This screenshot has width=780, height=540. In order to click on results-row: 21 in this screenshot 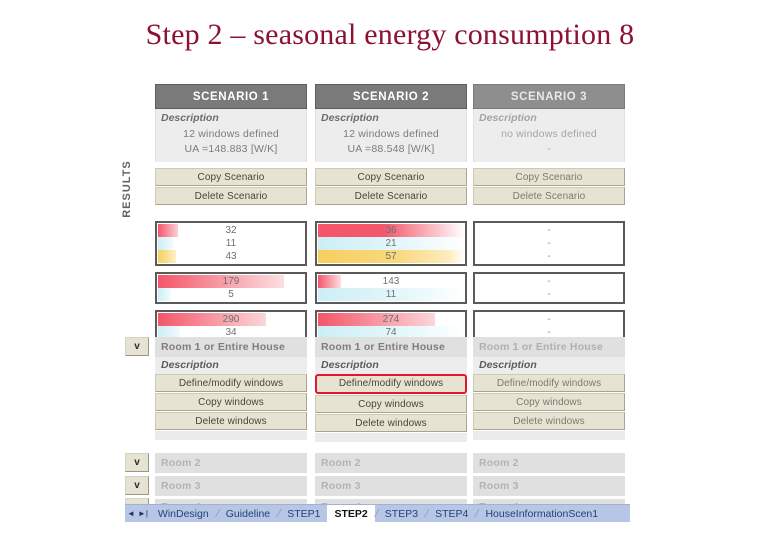, I will do `click(391, 243)`.